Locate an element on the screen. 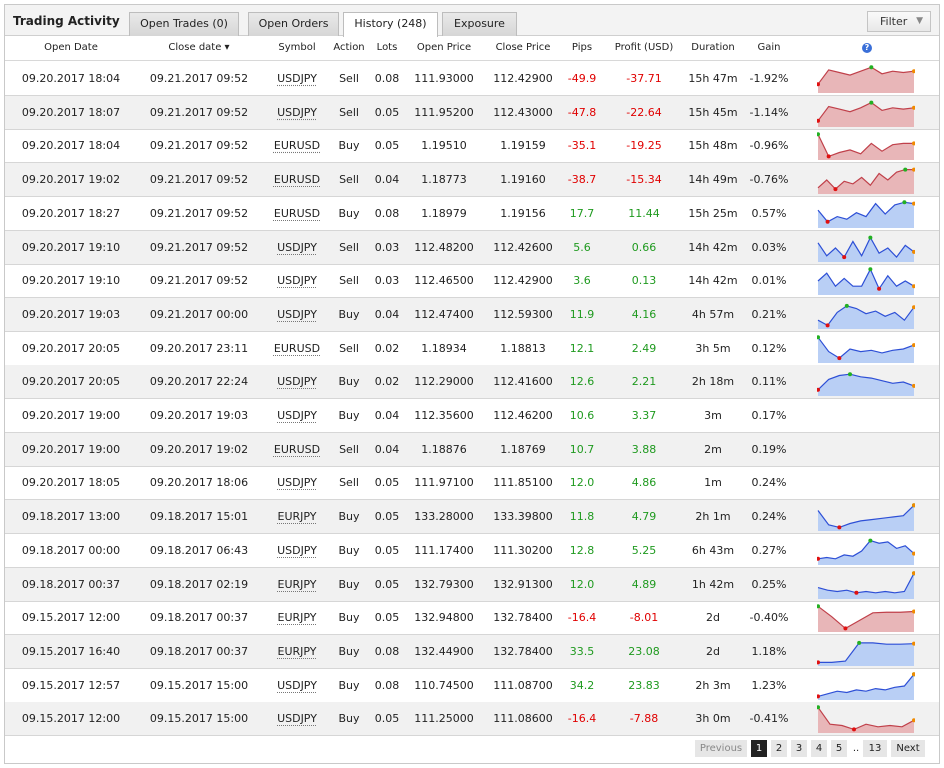 Image resolution: width=944 pixels, height=768 pixels. col-duration: Duration is located at coordinates (713, 47).